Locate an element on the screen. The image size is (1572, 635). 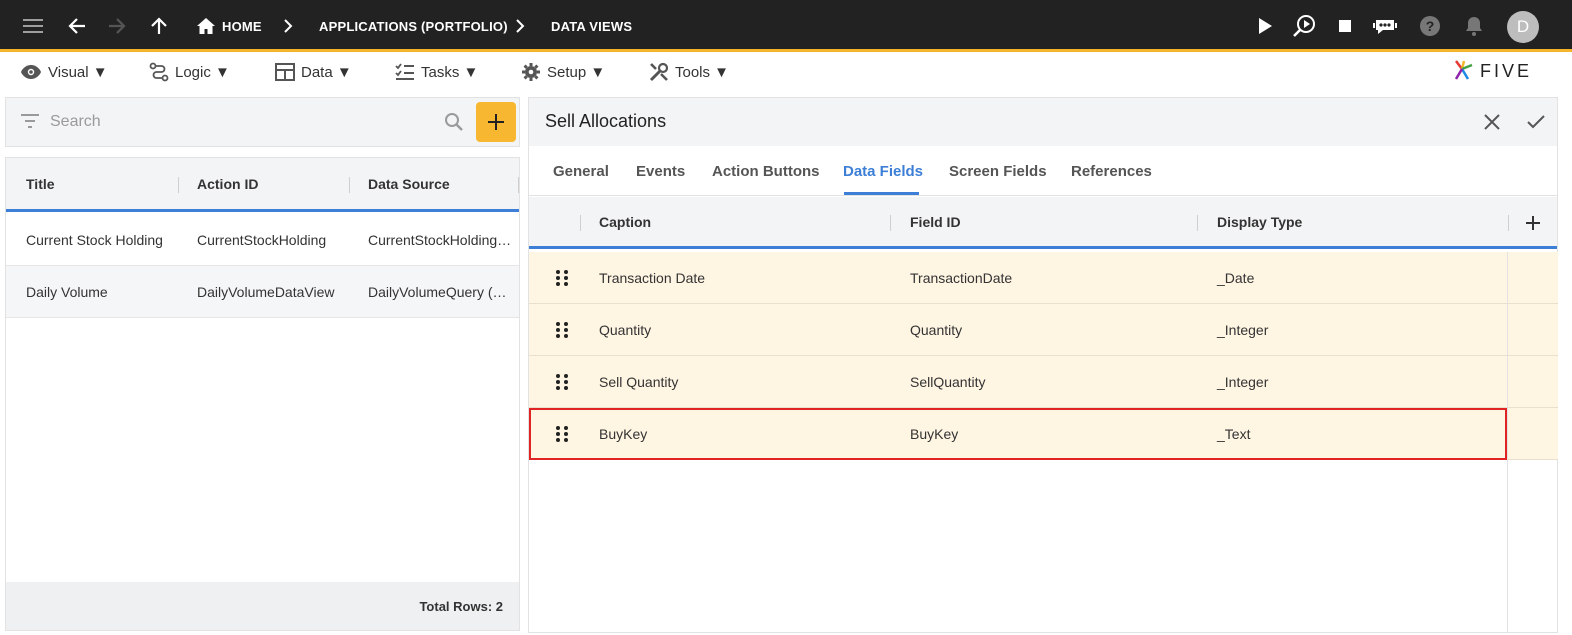
menu-logic: Logic ▼ is located at coordinates (189, 72).